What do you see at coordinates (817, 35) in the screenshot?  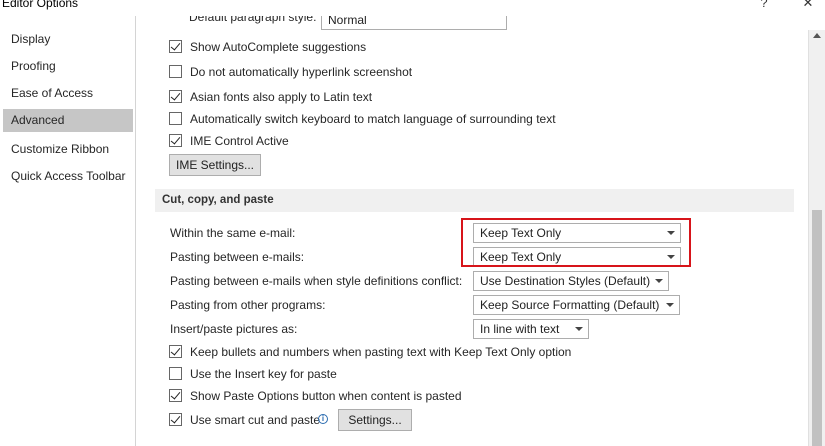 I see `scroll-up-arrow-icon` at bounding box center [817, 35].